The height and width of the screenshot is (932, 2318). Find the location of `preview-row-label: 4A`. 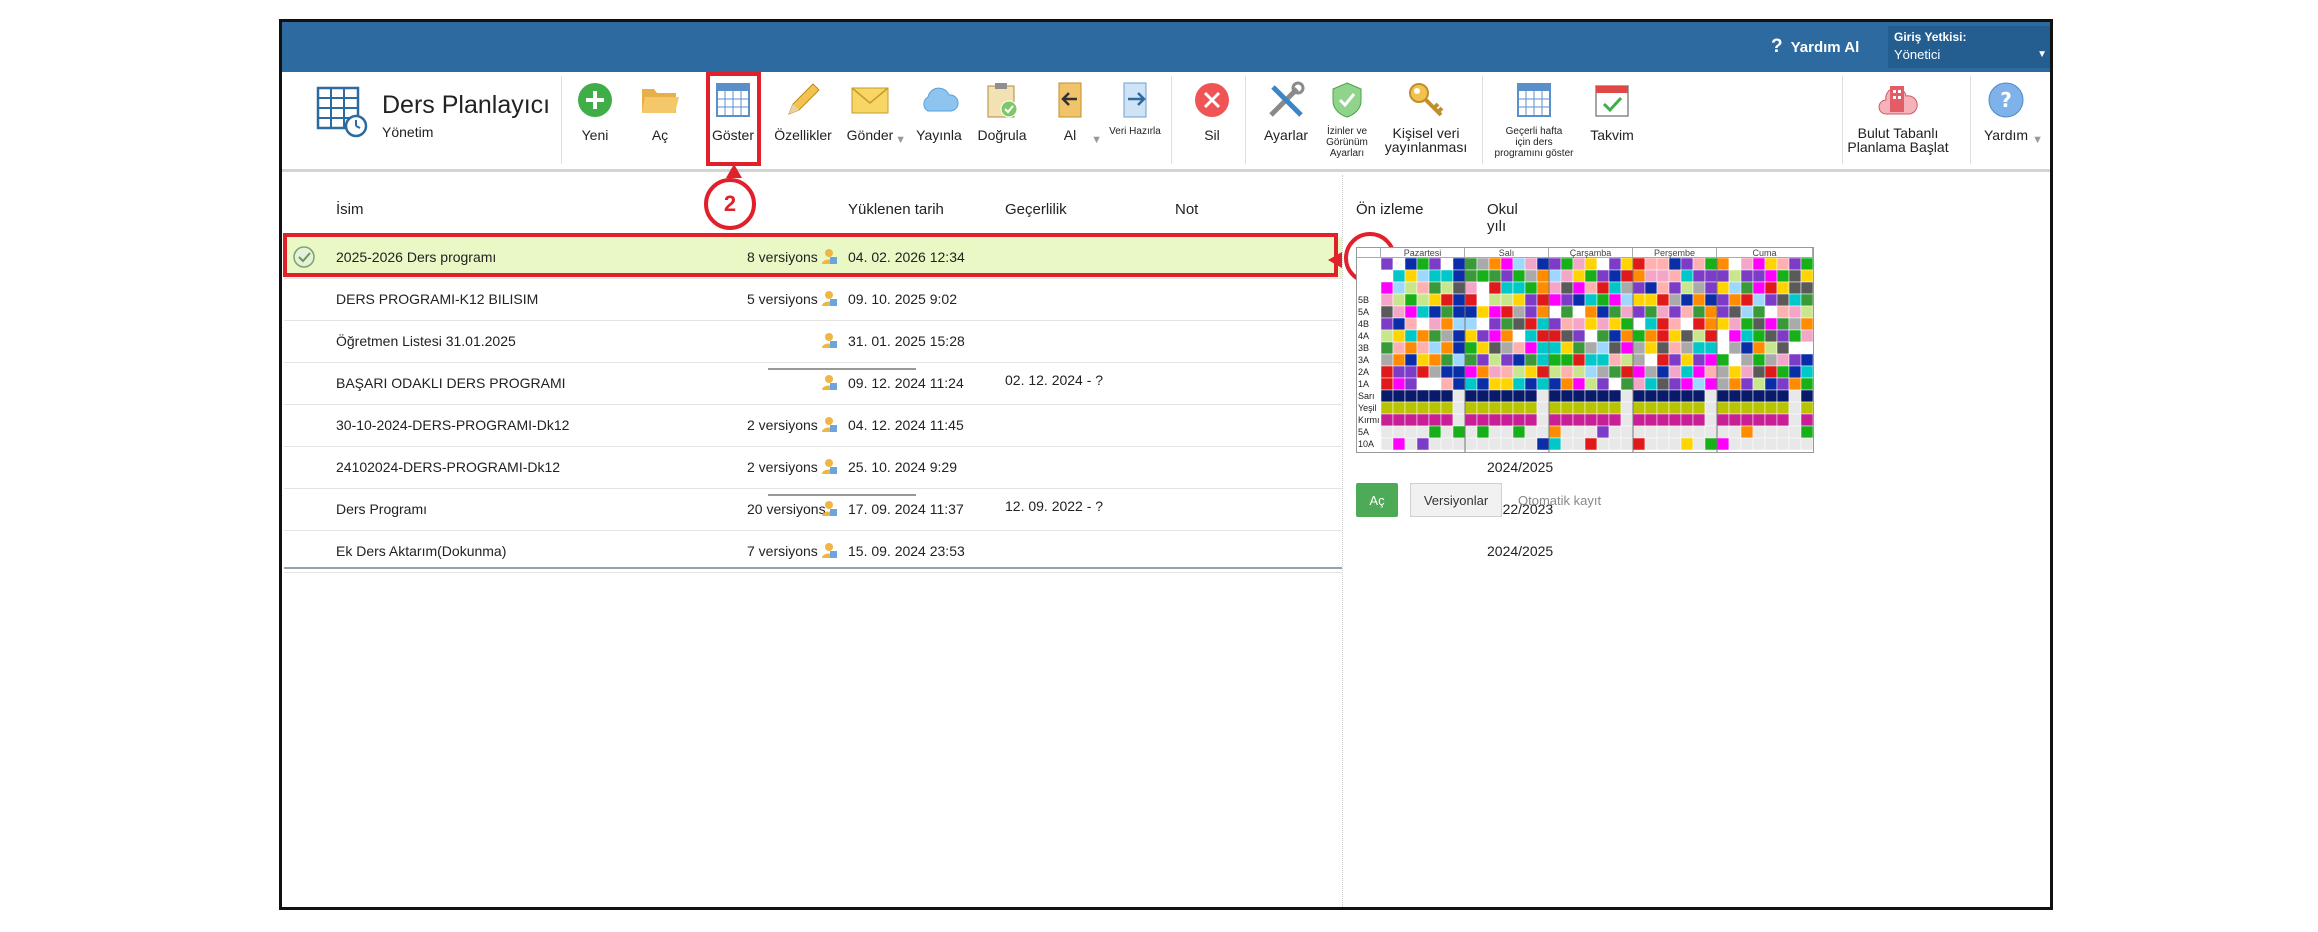

preview-row-label: 4A is located at coordinates (1364, 336).